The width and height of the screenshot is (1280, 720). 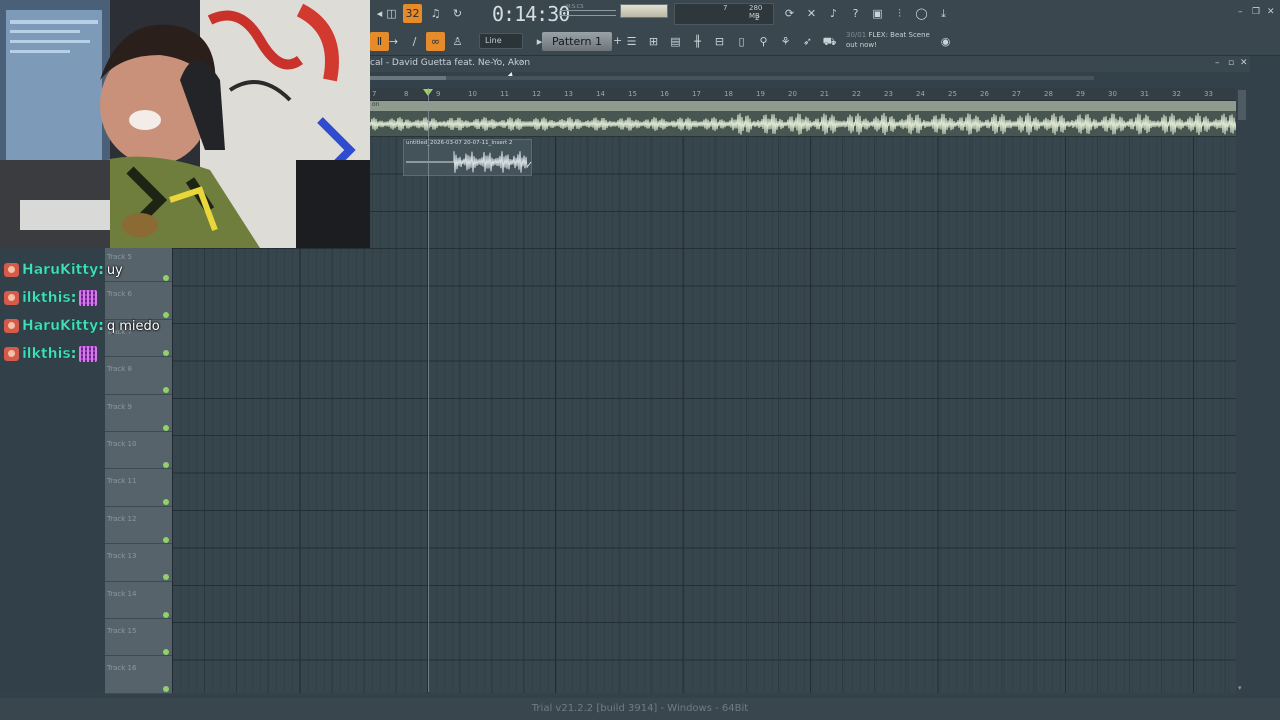 What do you see at coordinates (785, 41) in the screenshot?
I see `tempo-tap-icon: ⚘` at bounding box center [785, 41].